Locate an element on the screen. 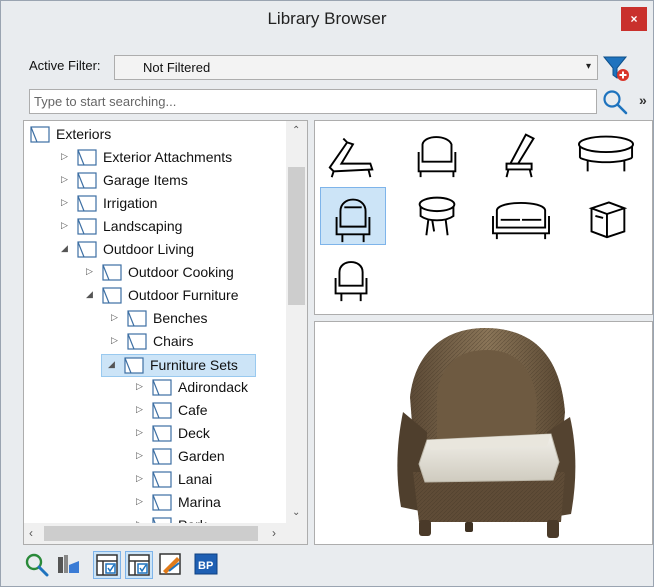 The width and height of the screenshot is (654, 587). vertical-scrollbar: ⌃ ⌄ is located at coordinates (296, 322).